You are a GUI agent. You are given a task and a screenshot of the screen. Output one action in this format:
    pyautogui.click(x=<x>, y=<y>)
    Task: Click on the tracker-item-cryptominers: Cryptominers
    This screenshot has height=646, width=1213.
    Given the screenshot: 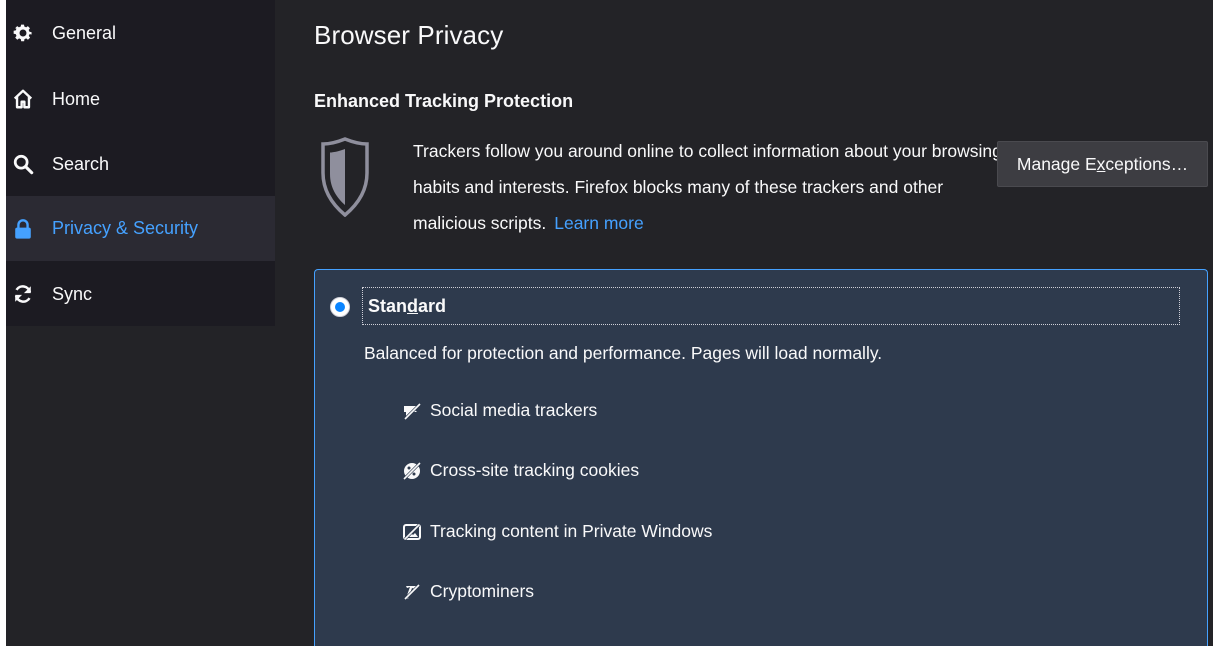 What is the action you would take?
    pyautogui.click(x=468, y=591)
    